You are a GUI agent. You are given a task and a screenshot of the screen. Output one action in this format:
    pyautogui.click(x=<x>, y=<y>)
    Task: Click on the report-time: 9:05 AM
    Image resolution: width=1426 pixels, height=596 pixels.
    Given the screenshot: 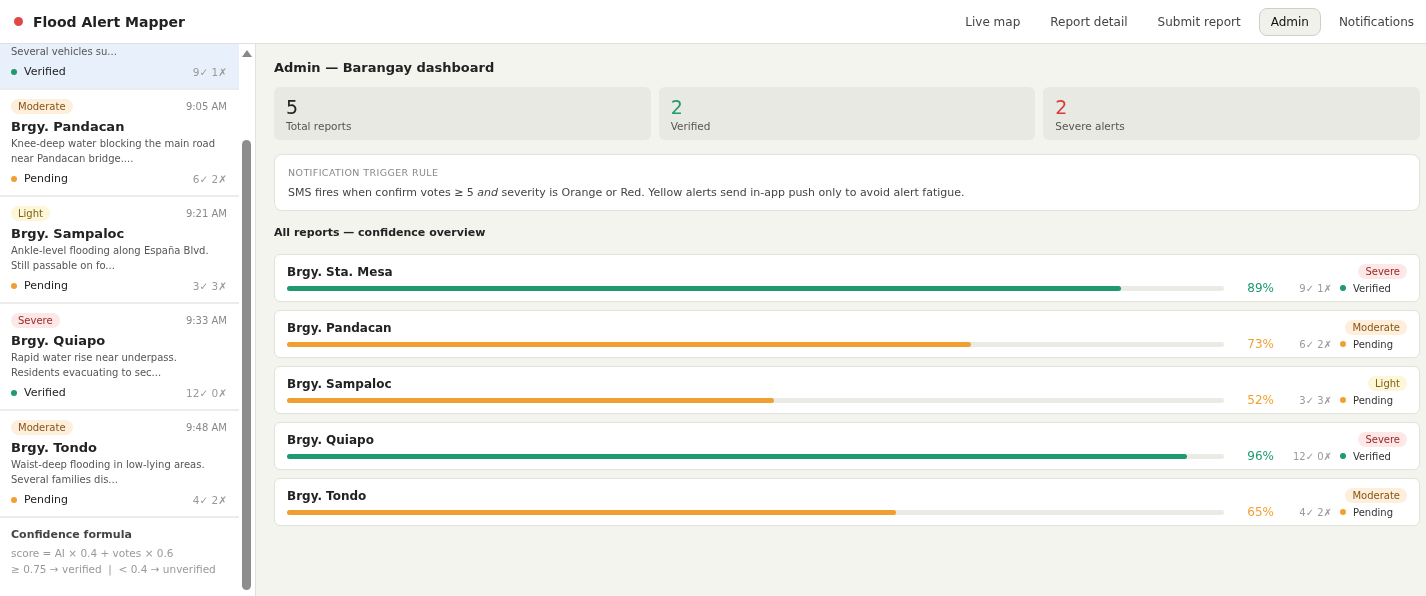 What is the action you would take?
    pyautogui.click(x=206, y=106)
    